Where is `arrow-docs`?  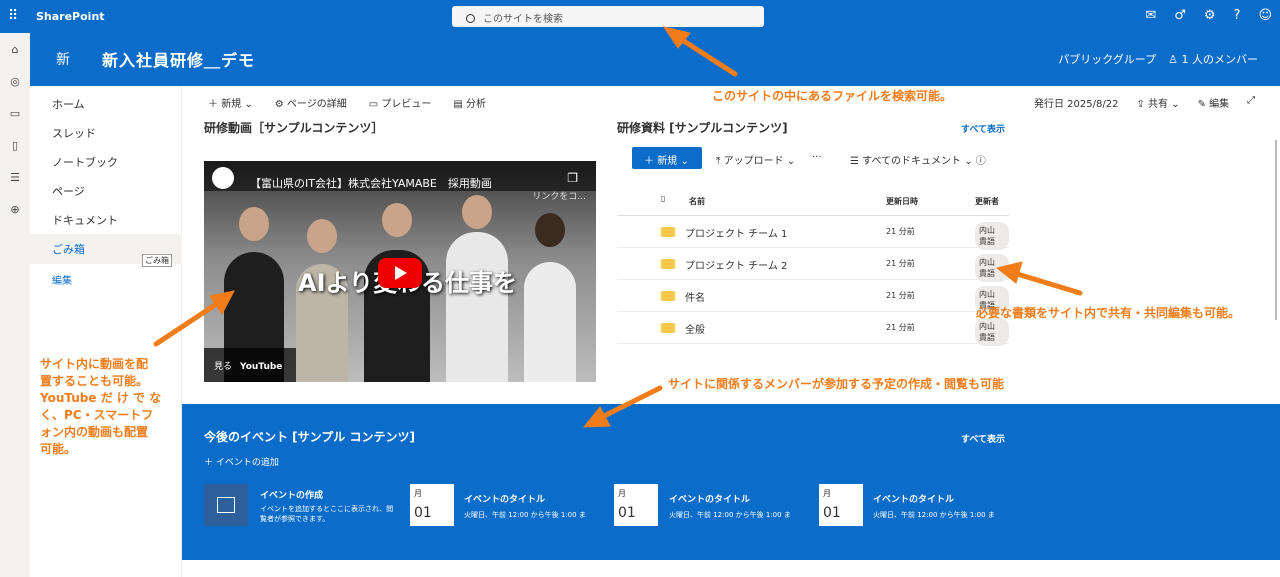
arrow-docs is located at coordinates (1047, 283).